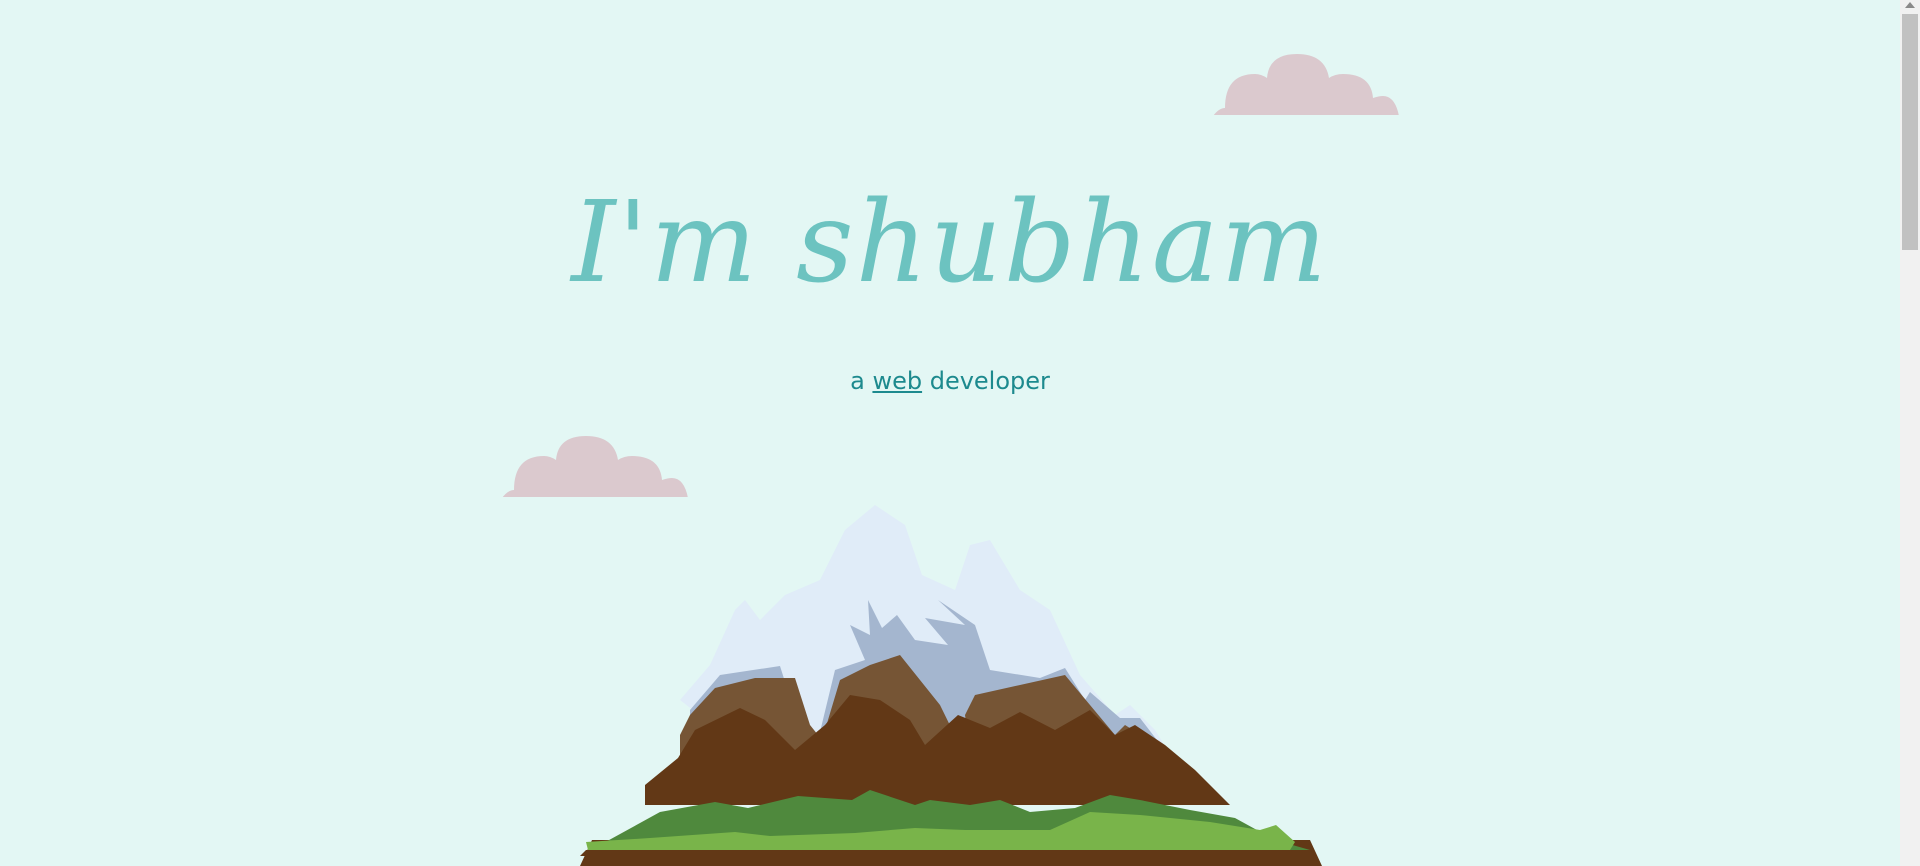 Image resolution: width=1920 pixels, height=866 pixels. Describe the element at coordinates (1910, 433) in the screenshot. I see `vertical-scrollbar` at that location.